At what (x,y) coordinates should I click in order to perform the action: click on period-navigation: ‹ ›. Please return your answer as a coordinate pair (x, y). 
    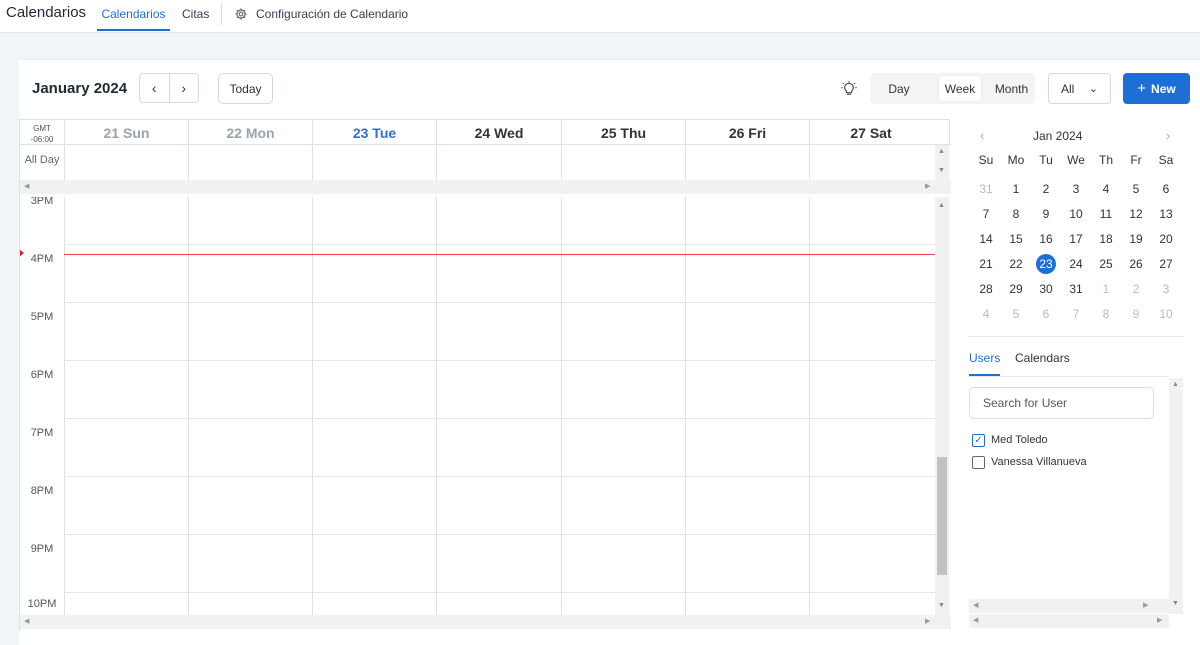
    Looking at the image, I should click on (169, 88).